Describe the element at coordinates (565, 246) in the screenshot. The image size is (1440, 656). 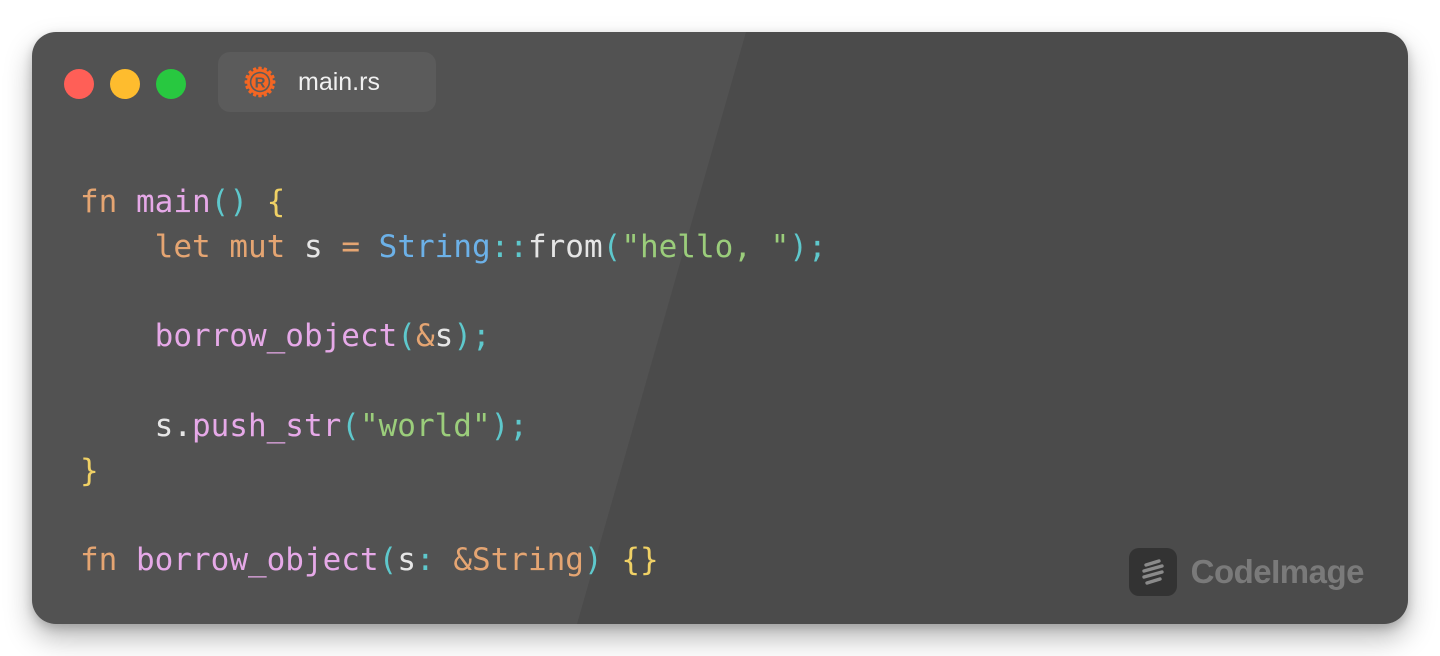
I see `code-token-plain: from` at that location.